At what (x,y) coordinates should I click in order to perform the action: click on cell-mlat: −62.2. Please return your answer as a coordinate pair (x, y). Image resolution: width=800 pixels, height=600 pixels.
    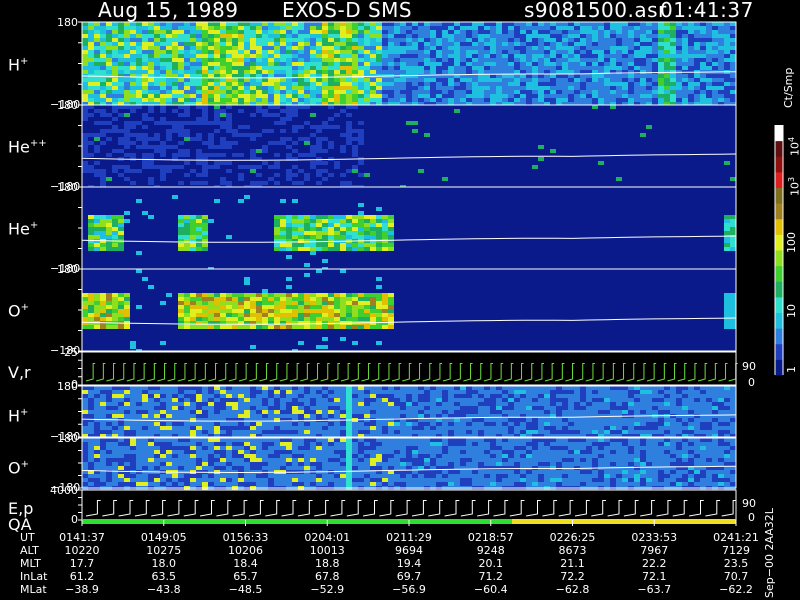
    Looking at the image, I should click on (736, 589).